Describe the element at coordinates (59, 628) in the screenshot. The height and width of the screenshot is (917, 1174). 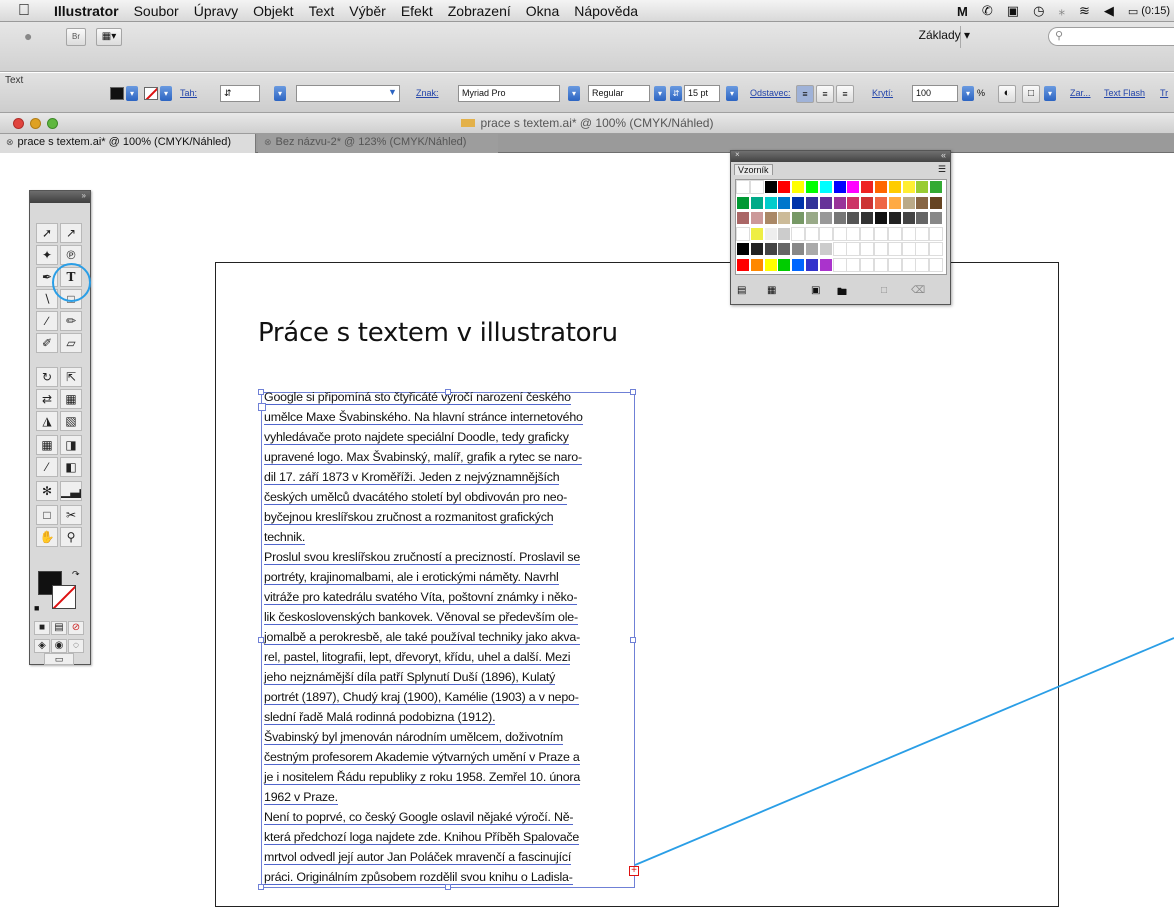
I see `gradient-mode-button: ▤` at that location.